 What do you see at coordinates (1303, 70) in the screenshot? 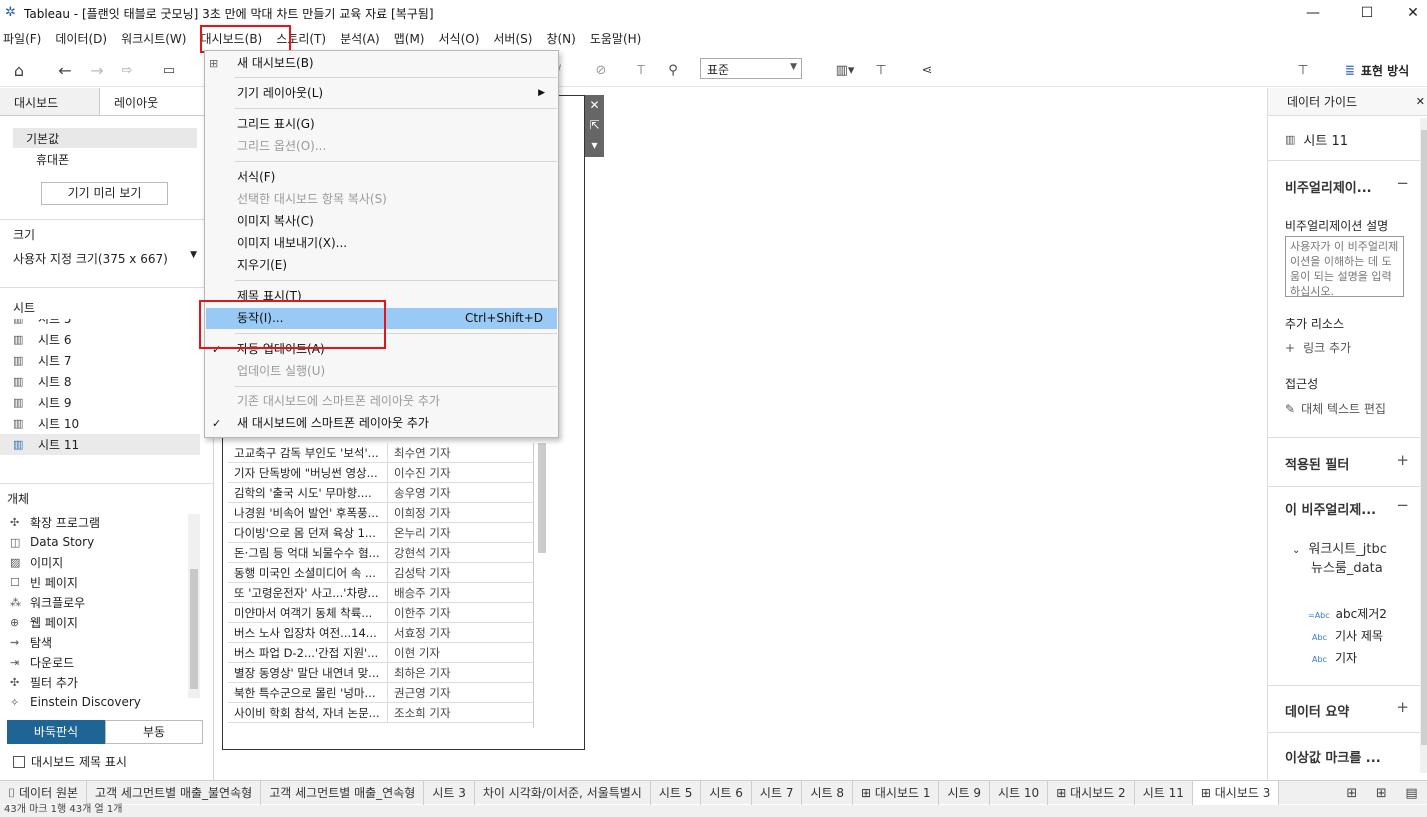
I see `tooltip-icon: ⊤` at bounding box center [1303, 70].